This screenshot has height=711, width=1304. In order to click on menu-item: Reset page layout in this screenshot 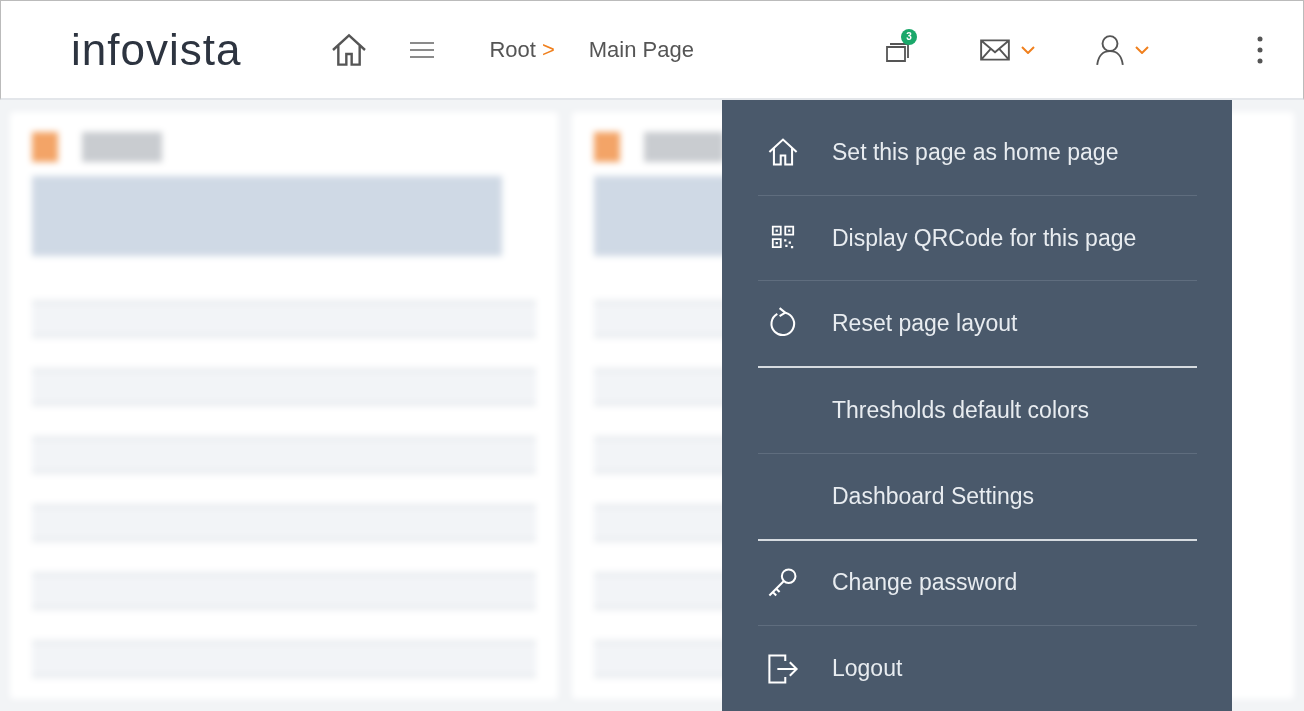, I will do `click(977, 324)`.